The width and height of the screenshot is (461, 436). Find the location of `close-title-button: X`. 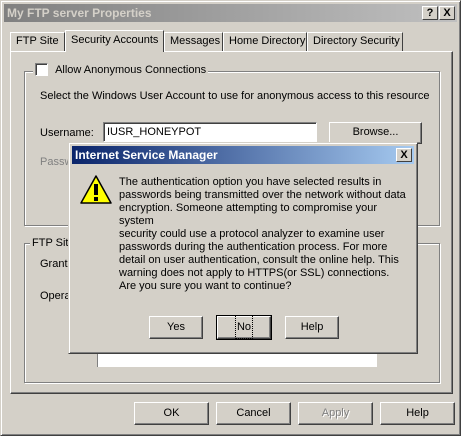

close-title-button: X is located at coordinates (447, 13).